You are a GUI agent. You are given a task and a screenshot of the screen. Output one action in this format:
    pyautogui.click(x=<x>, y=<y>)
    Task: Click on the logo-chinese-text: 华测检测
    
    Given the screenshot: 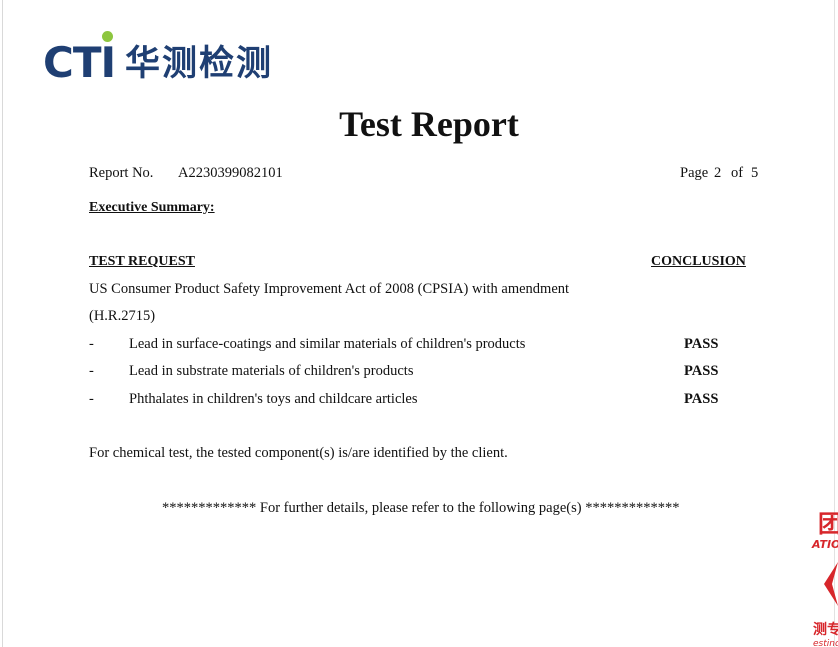 What is the action you would take?
    pyautogui.click(x=199, y=64)
    